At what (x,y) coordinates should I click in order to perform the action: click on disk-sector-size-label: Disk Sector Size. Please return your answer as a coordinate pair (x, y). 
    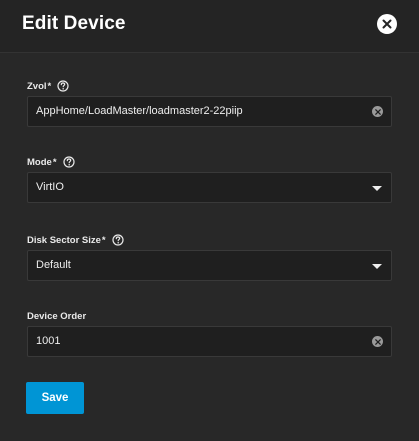
    Looking at the image, I should click on (64, 240).